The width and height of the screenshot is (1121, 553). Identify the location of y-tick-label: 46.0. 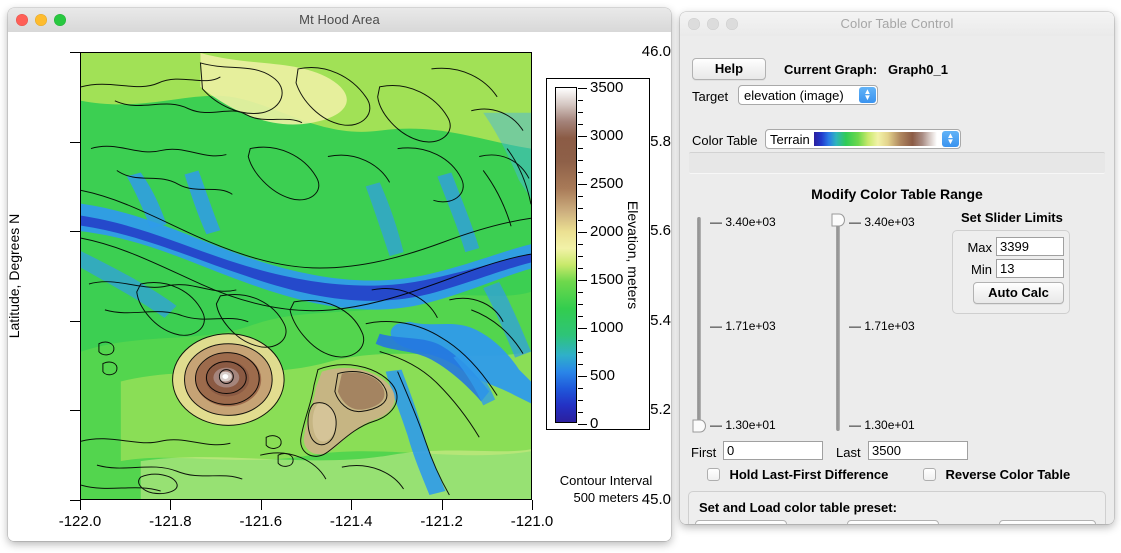
(656, 51).